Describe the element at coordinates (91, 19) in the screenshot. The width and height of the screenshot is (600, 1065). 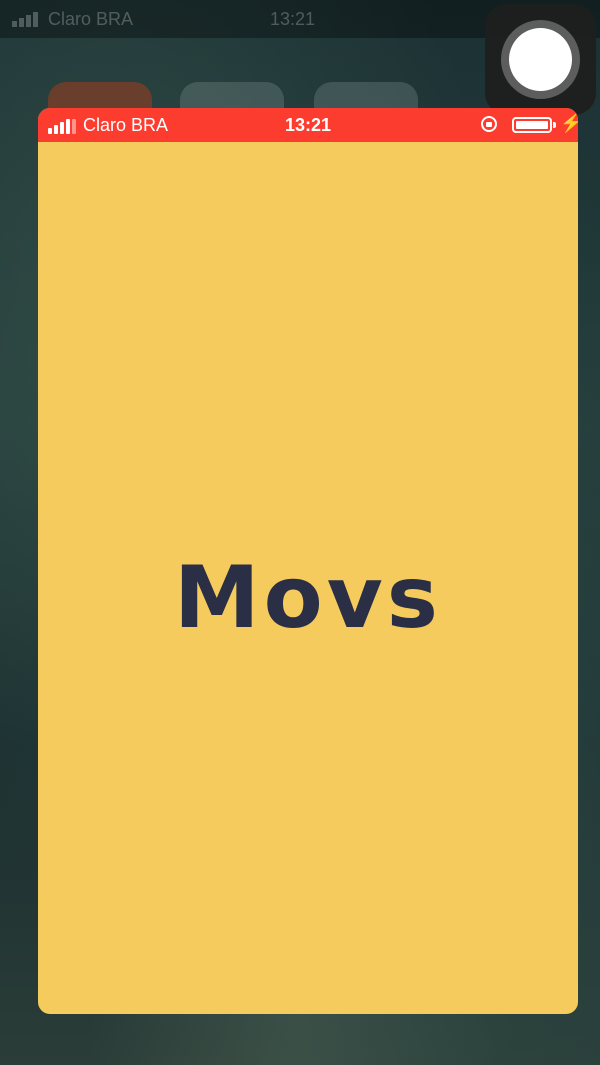
I see `background-carrier: Claro BRA` at that location.